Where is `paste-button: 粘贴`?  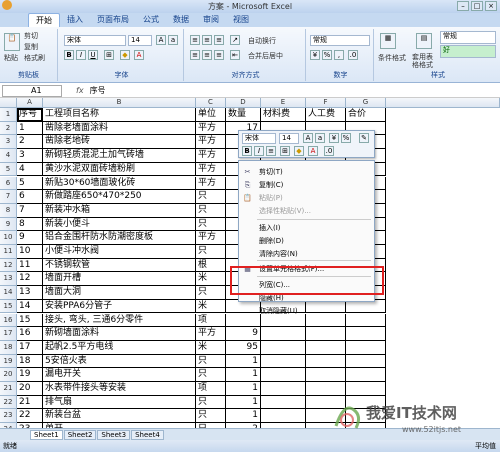 paste-button: 粘贴 is located at coordinates (11, 58).